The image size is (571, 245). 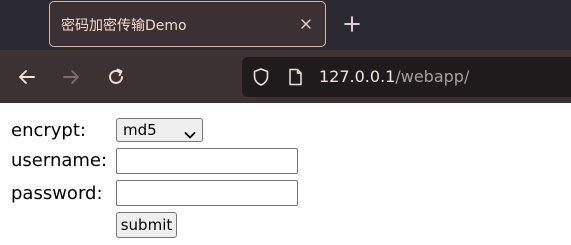 I want to click on chevron-down-icon, so click(x=190, y=132).